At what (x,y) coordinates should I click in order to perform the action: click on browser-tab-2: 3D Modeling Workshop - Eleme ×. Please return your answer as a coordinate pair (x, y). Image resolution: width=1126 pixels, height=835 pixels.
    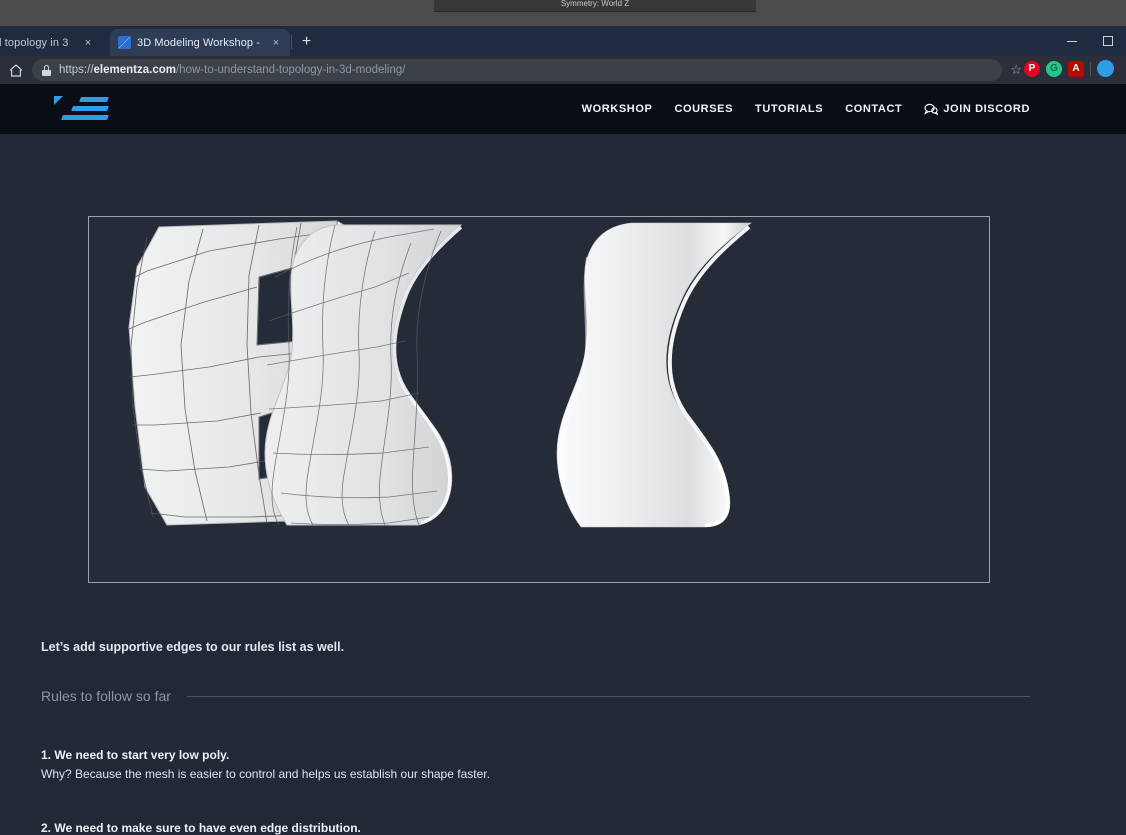
    Looking at the image, I should click on (200, 42).